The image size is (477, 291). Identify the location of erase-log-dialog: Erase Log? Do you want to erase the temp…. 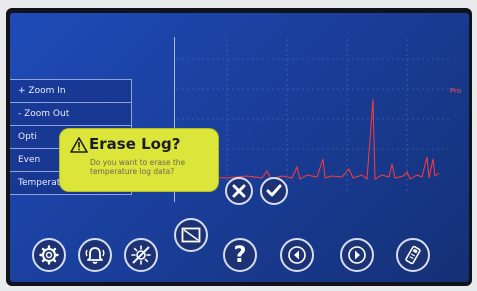
(139, 160).